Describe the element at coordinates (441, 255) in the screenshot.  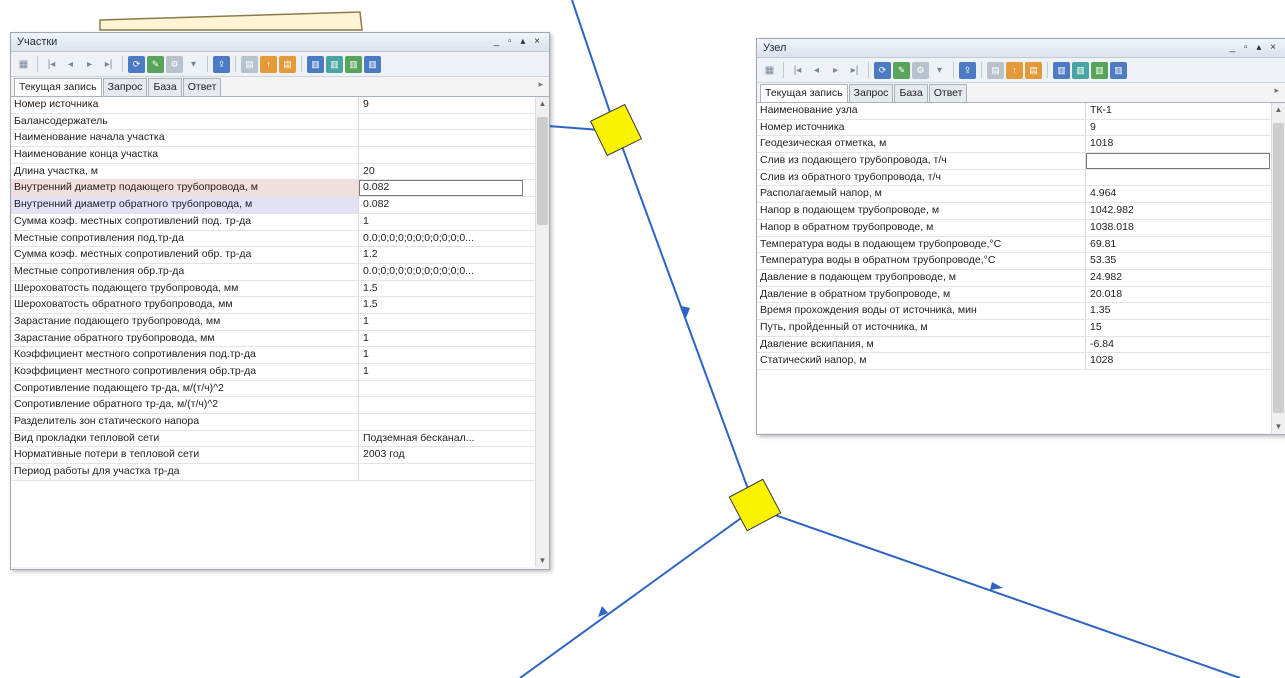
I see `property-value: 1.2` at that location.